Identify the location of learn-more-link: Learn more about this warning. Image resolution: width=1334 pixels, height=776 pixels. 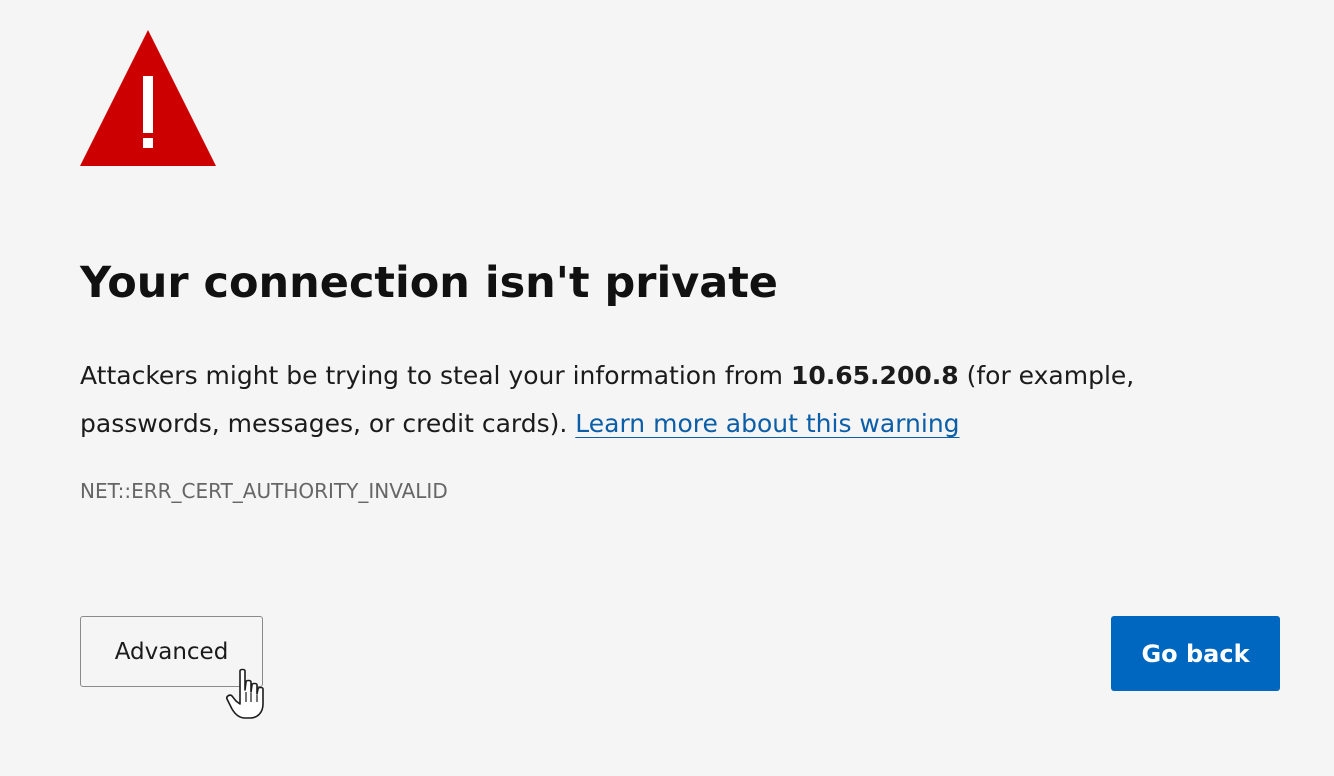
(767, 423).